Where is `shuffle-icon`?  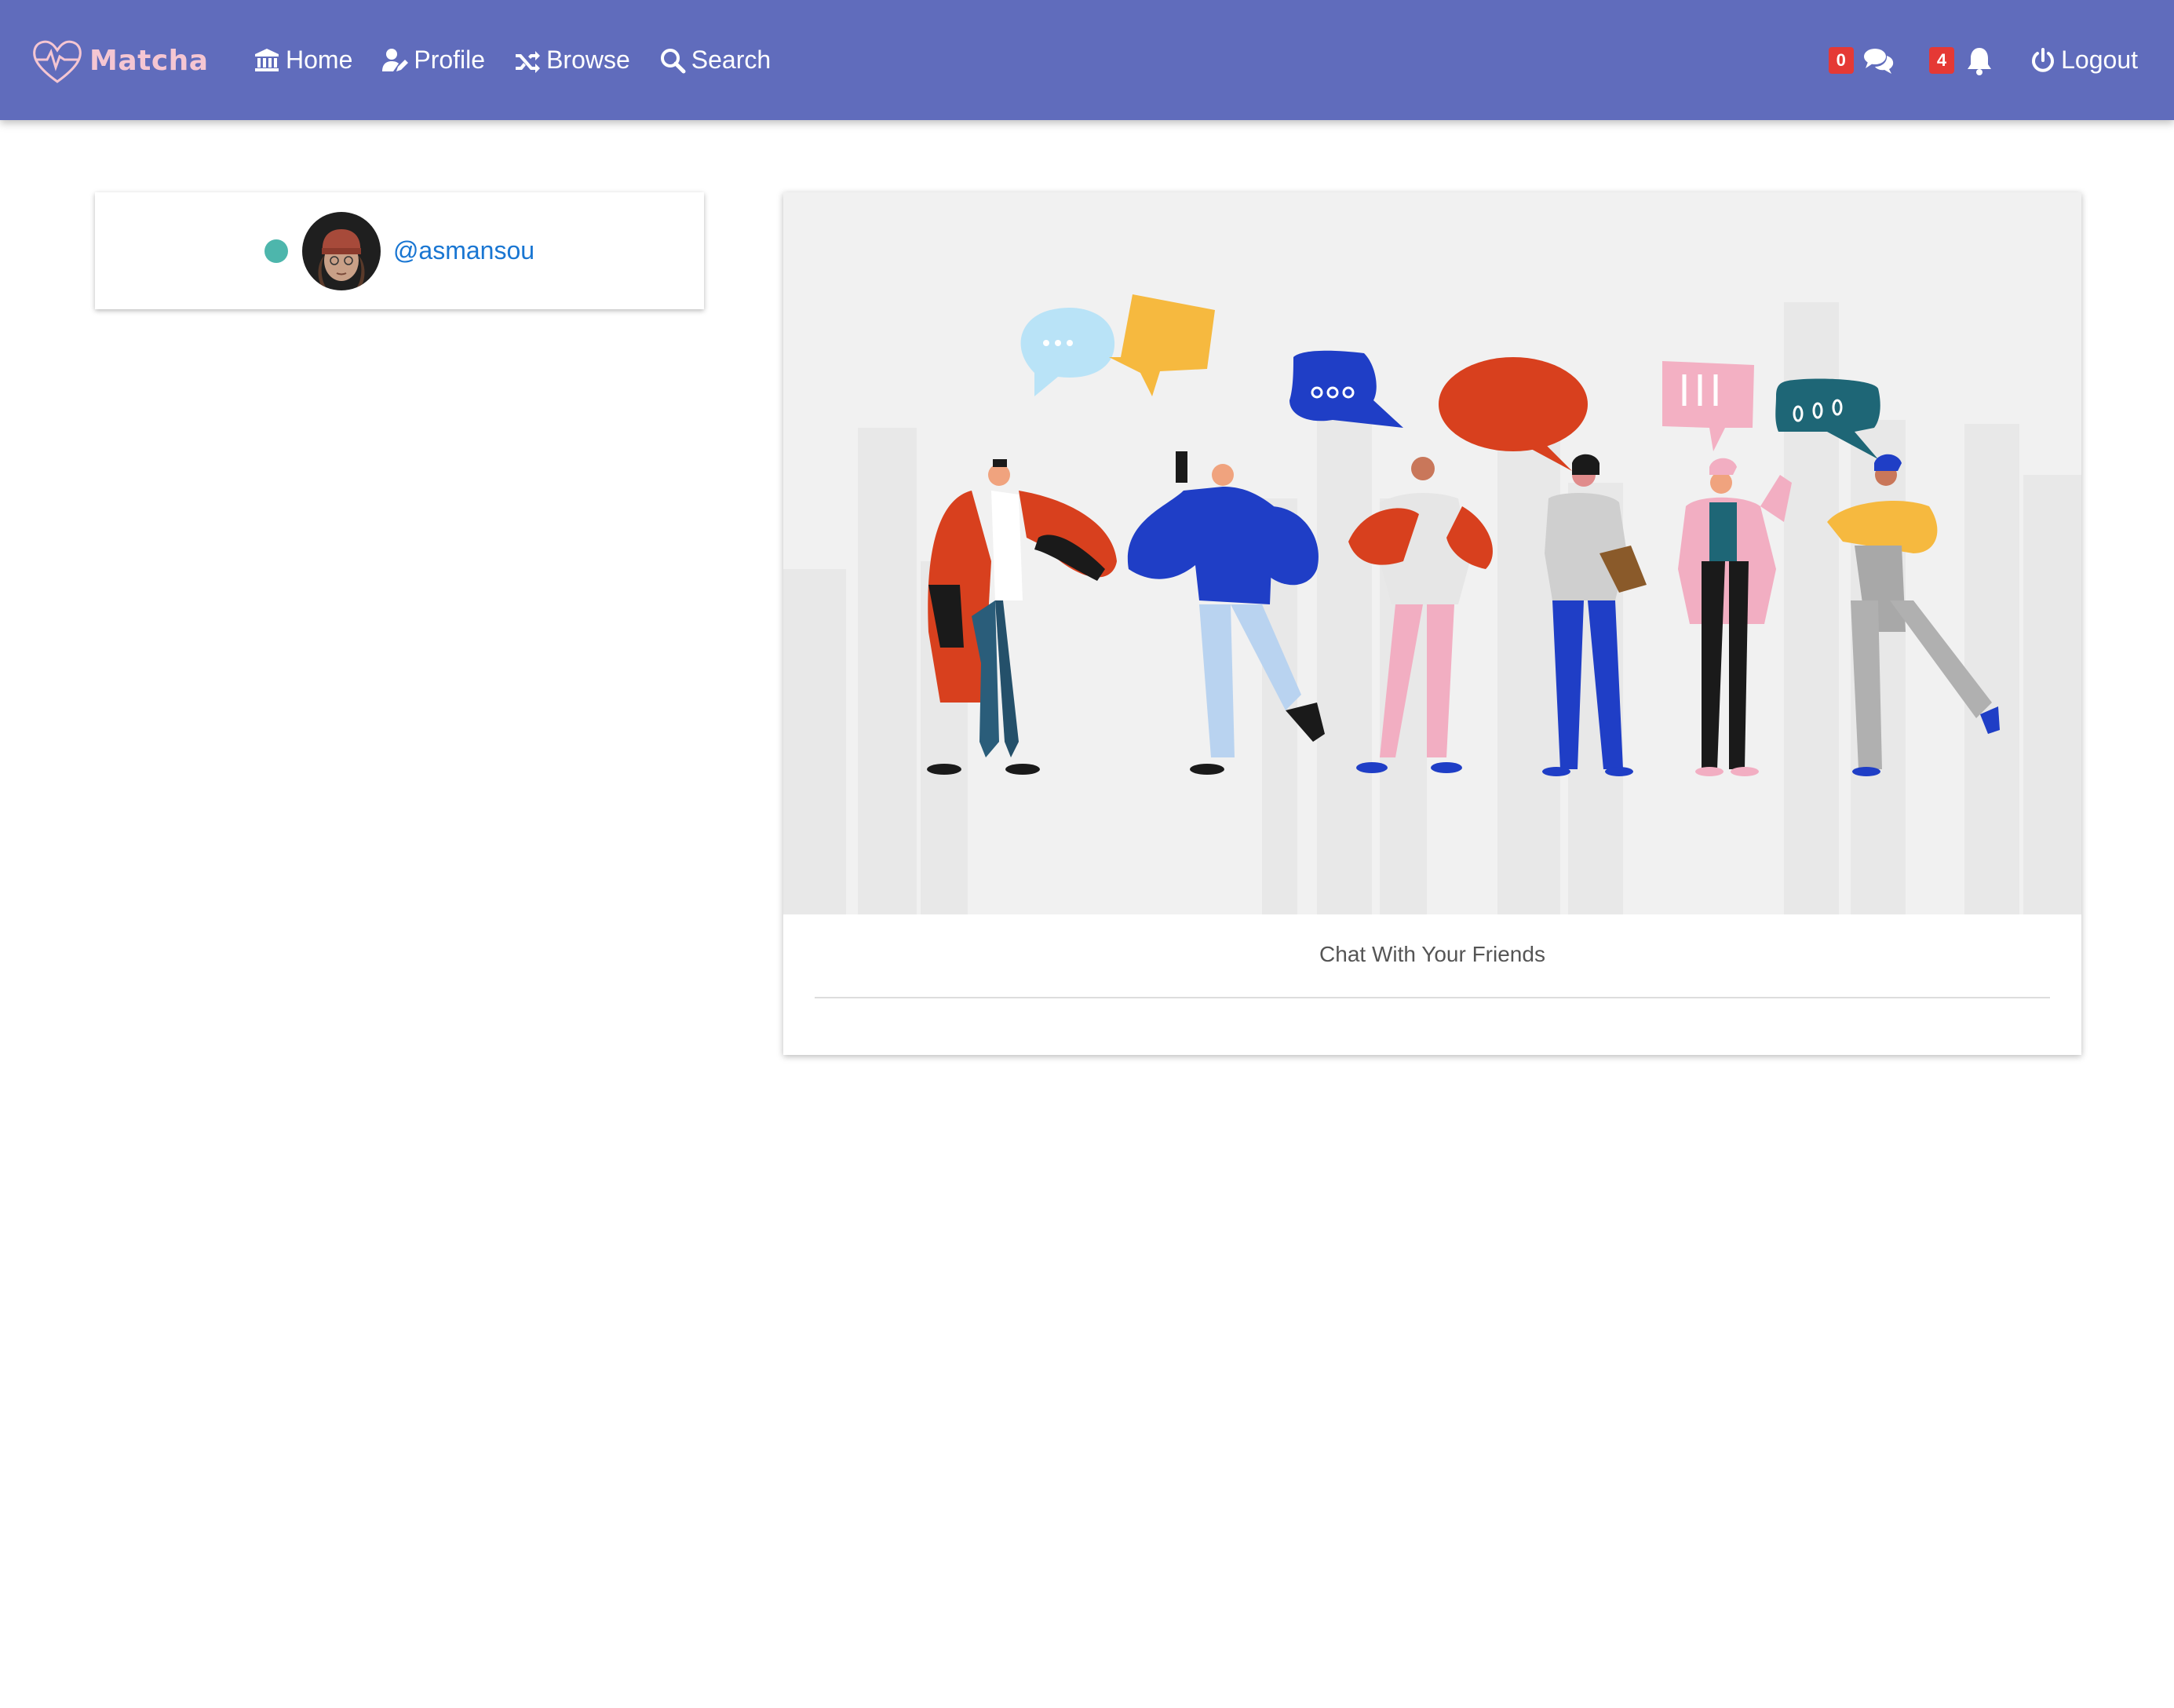
shuffle-icon is located at coordinates (528, 61).